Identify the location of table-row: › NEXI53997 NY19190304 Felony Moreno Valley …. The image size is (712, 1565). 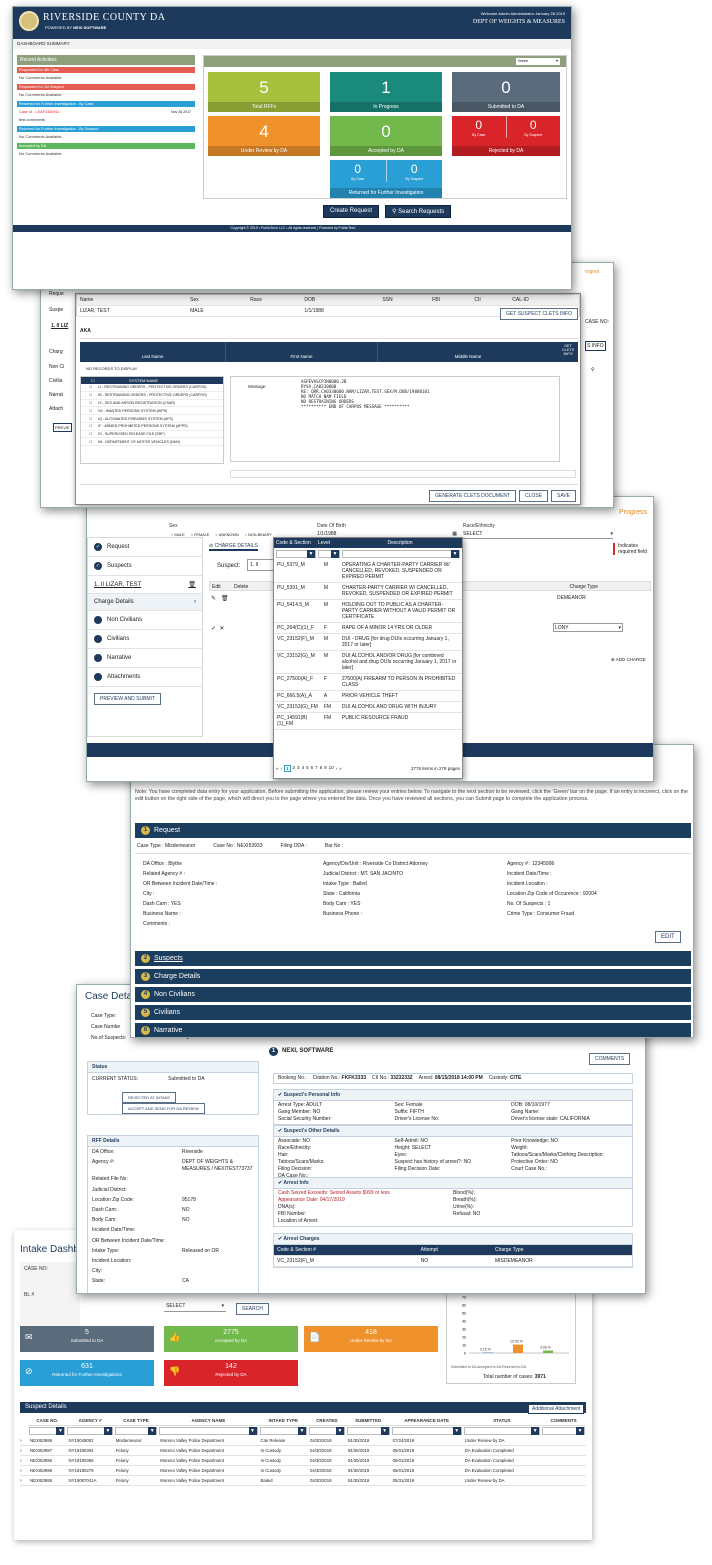
(303, 1450).